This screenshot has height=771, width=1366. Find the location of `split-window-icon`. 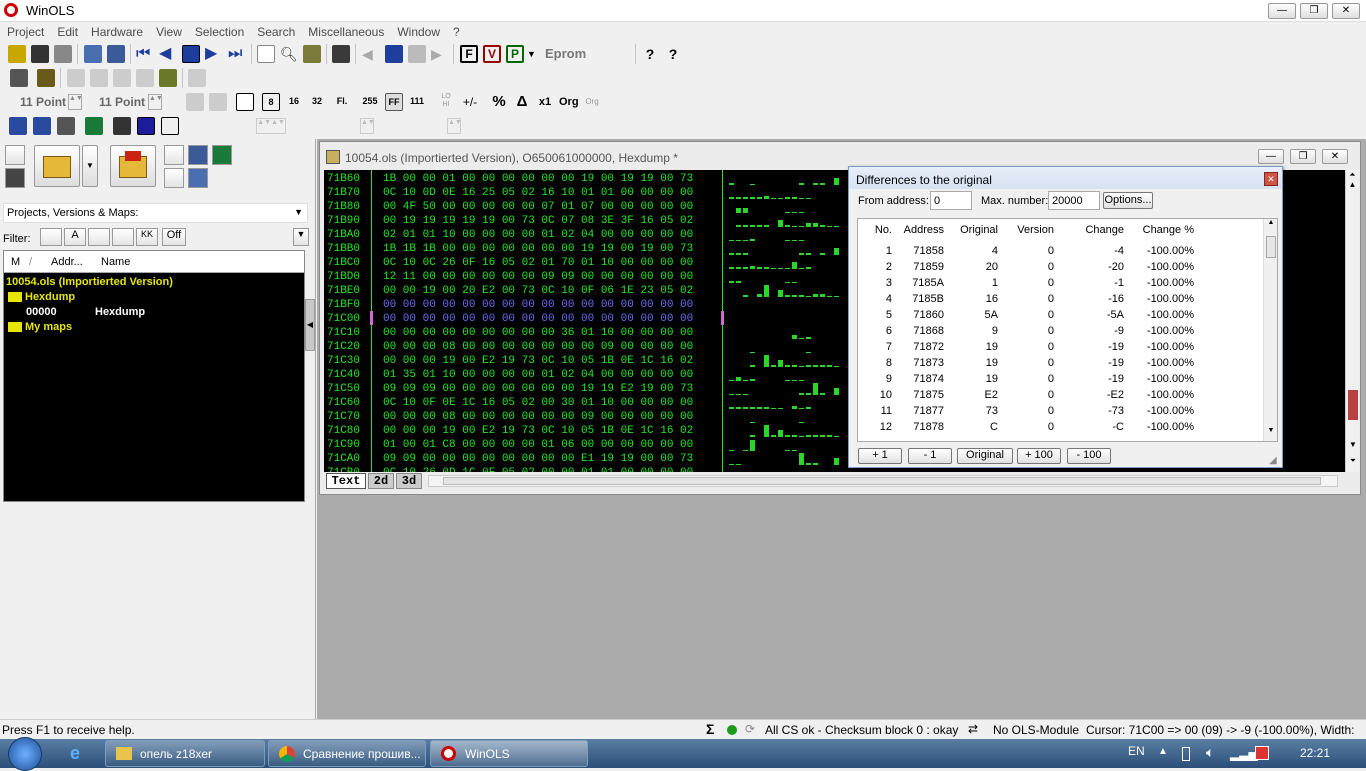

split-window-icon is located at coordinates (116, 54).